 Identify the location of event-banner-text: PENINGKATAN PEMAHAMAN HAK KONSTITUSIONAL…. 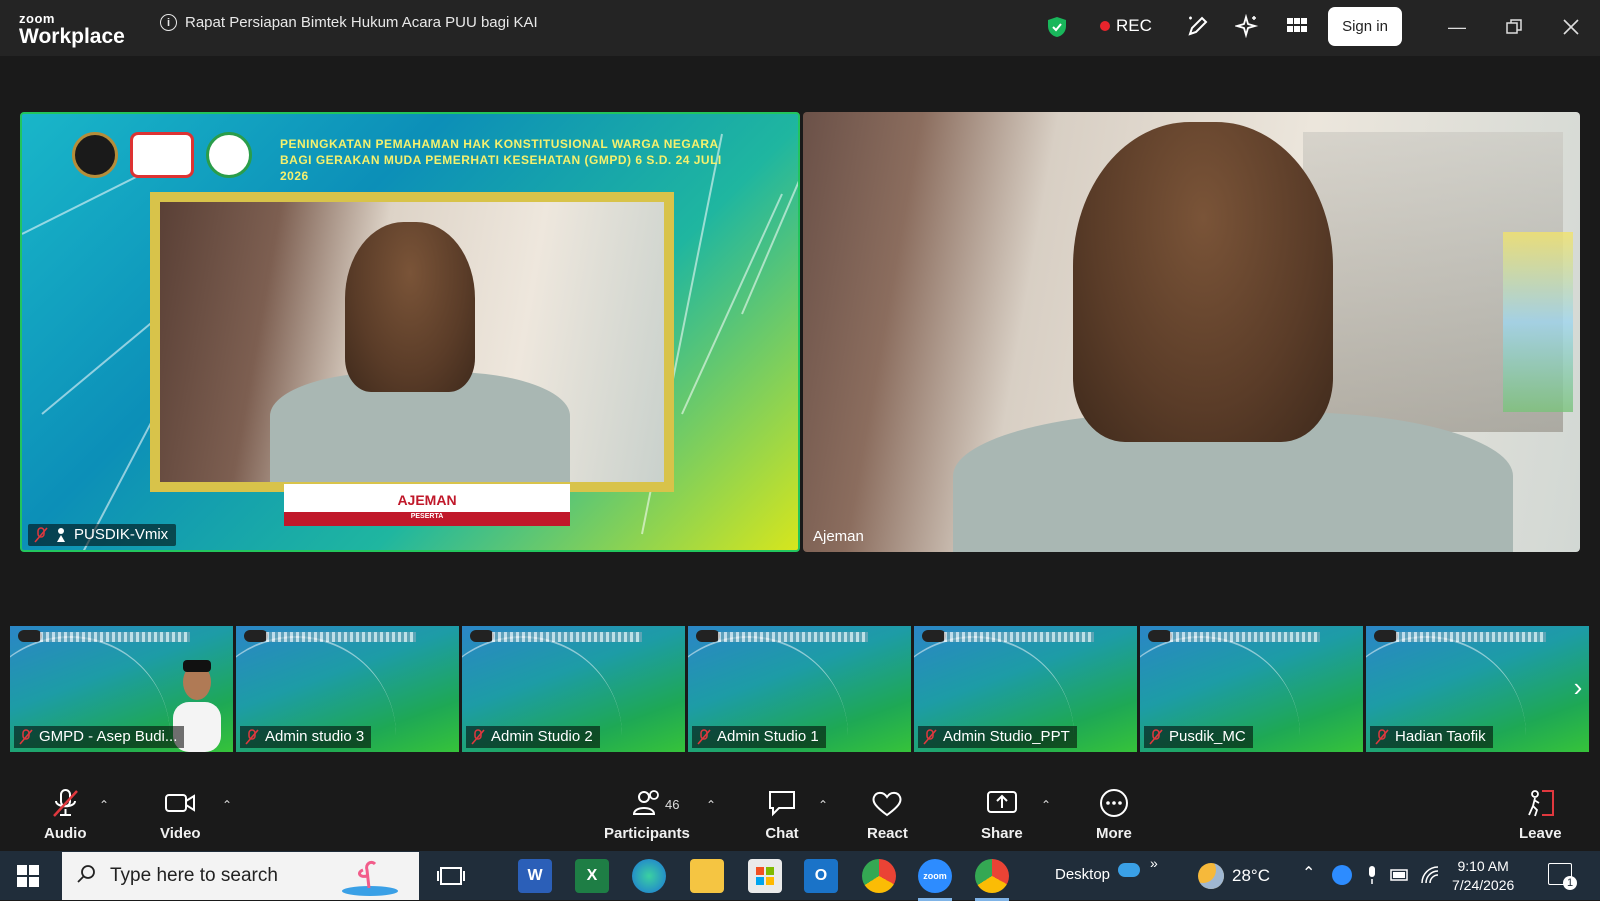
(501, 160).